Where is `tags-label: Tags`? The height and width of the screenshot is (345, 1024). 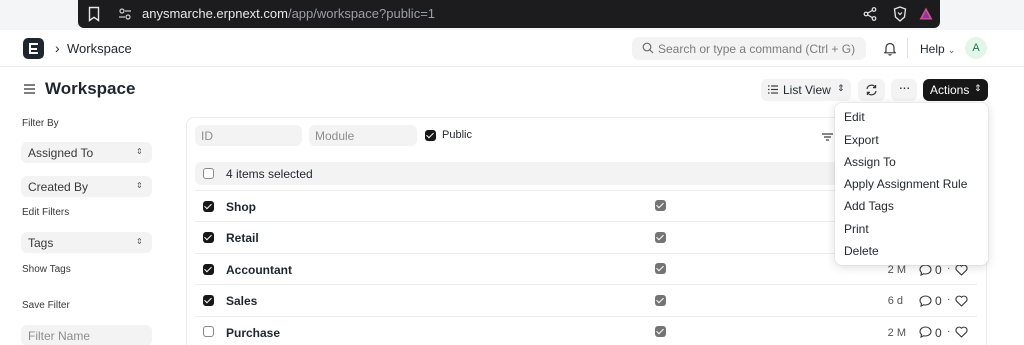
tags-label: Tags is located at coordinates (41, 243).